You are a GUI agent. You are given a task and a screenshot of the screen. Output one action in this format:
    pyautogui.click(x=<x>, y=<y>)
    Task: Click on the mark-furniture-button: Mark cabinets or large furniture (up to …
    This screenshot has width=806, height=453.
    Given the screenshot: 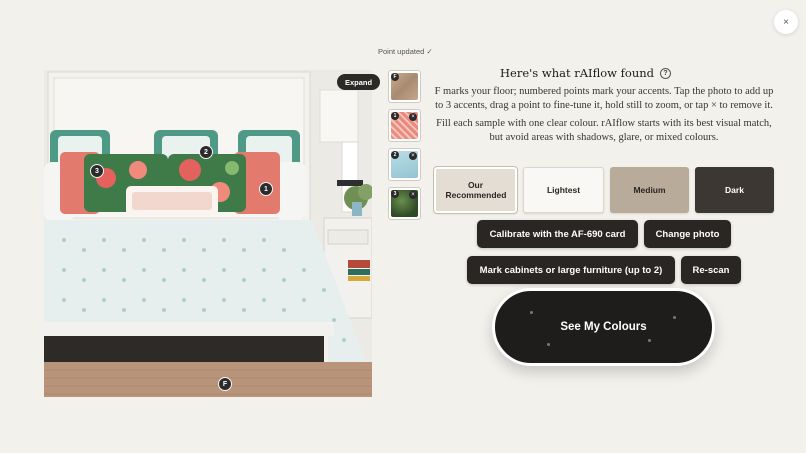 What is the action you would take?
    pyautogui.click(x=571, y=270)
    